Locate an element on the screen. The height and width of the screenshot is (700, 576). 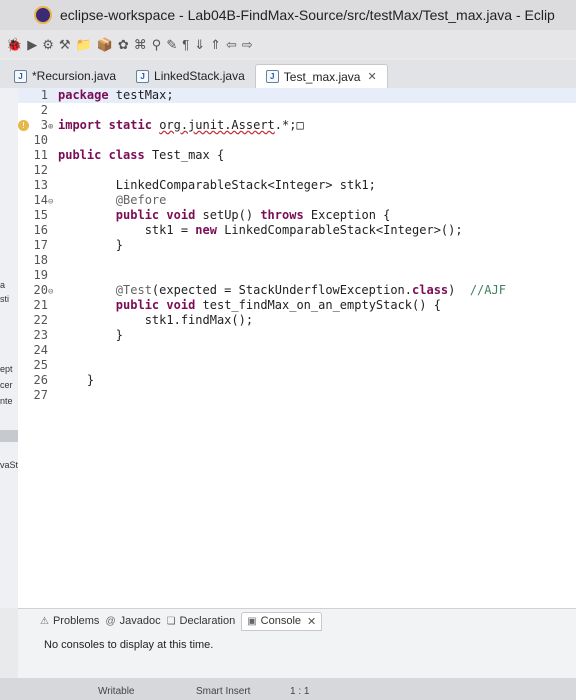
annotation: @Test is located at coordinates (105, 290).